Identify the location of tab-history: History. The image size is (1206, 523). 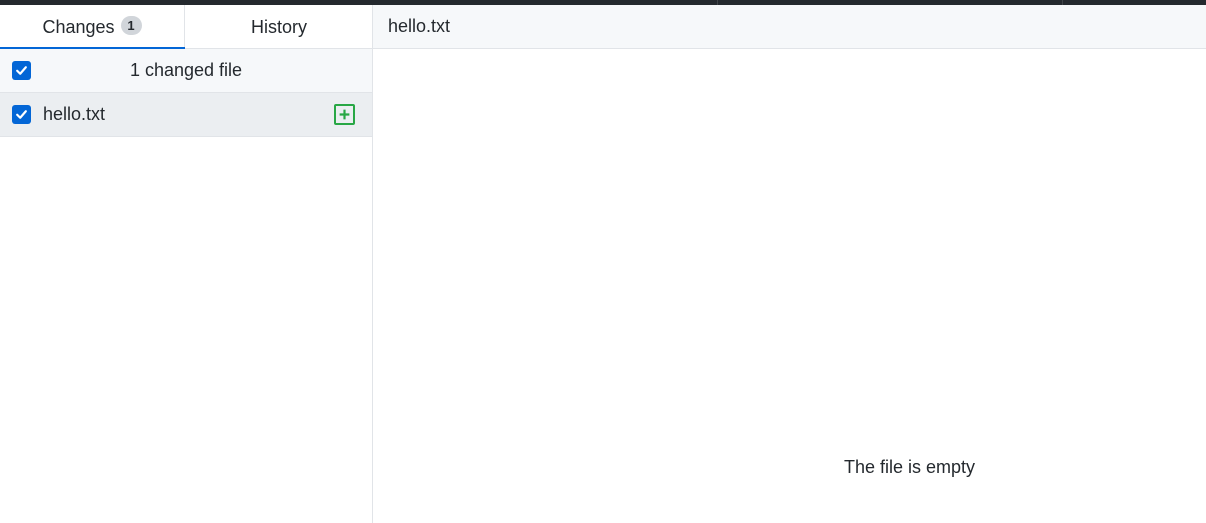
(279, 27).